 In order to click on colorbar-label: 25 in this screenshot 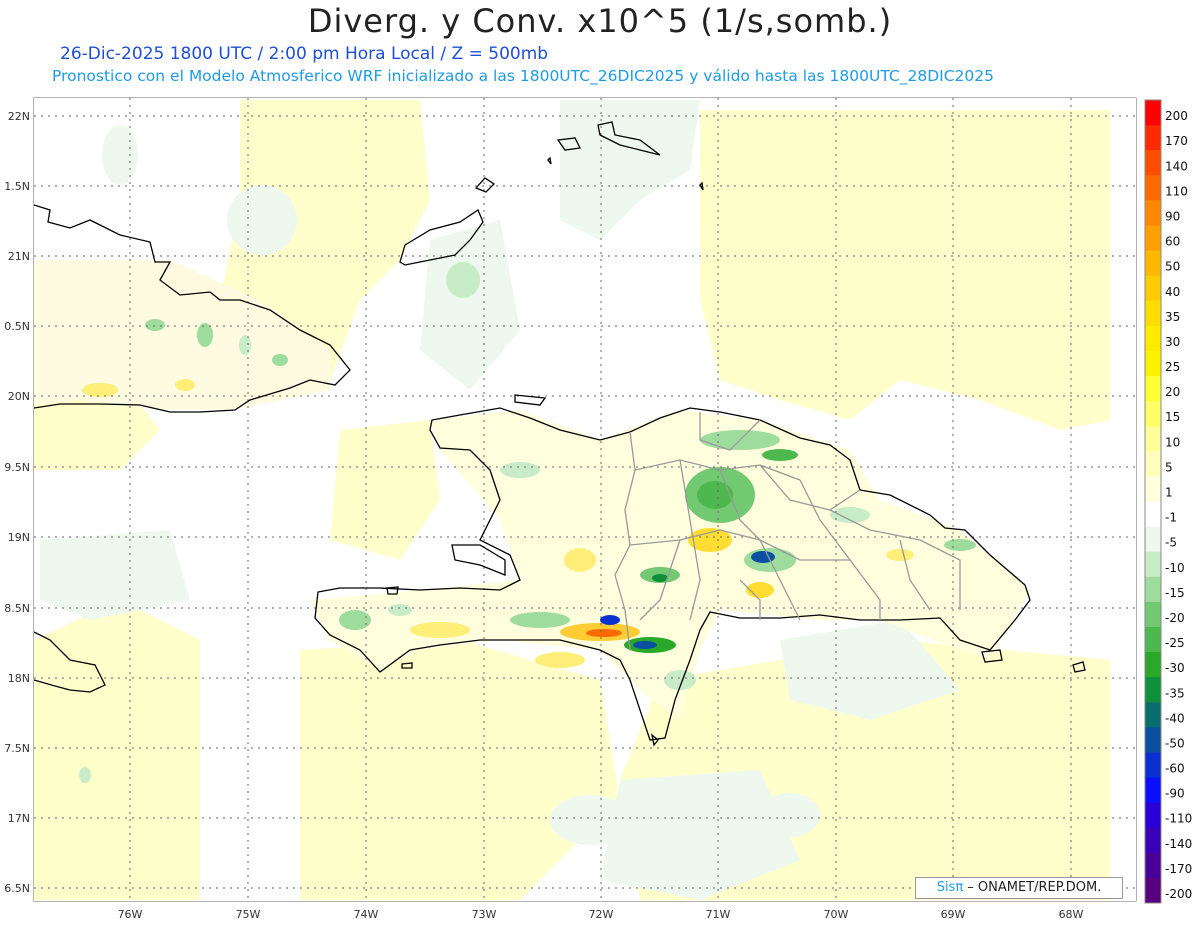, I will do `click(1172, 367)`.